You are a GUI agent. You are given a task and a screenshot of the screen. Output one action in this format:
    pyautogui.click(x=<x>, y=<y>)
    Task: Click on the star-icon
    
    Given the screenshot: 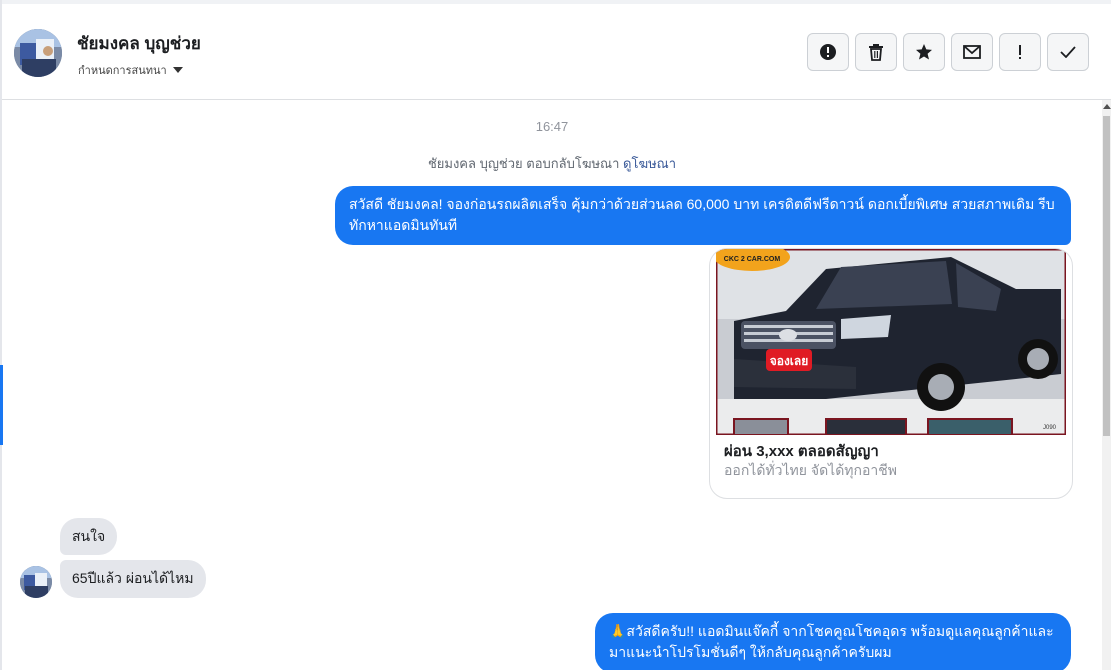 What is the action you would take?
    pyautogui.click(x=924, y=52)
    